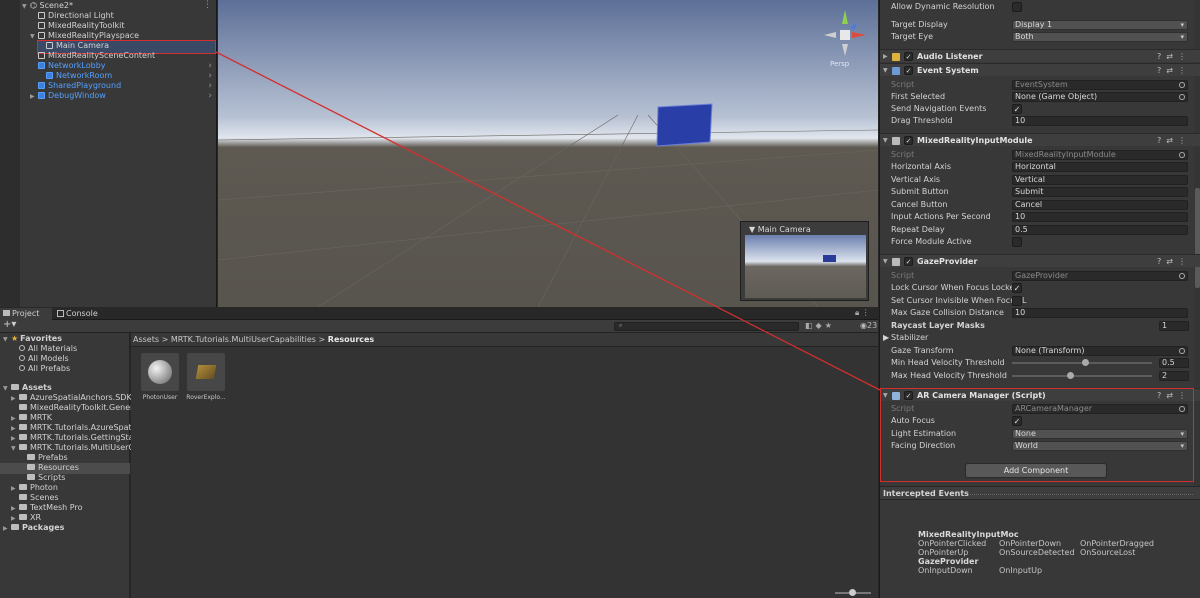 The width and height of the screenshot is (1200, 598). What do you see at coordinates (9, 324) in the screenshot?
I see `add-icon: +▾` at bounding box center [9, 324].